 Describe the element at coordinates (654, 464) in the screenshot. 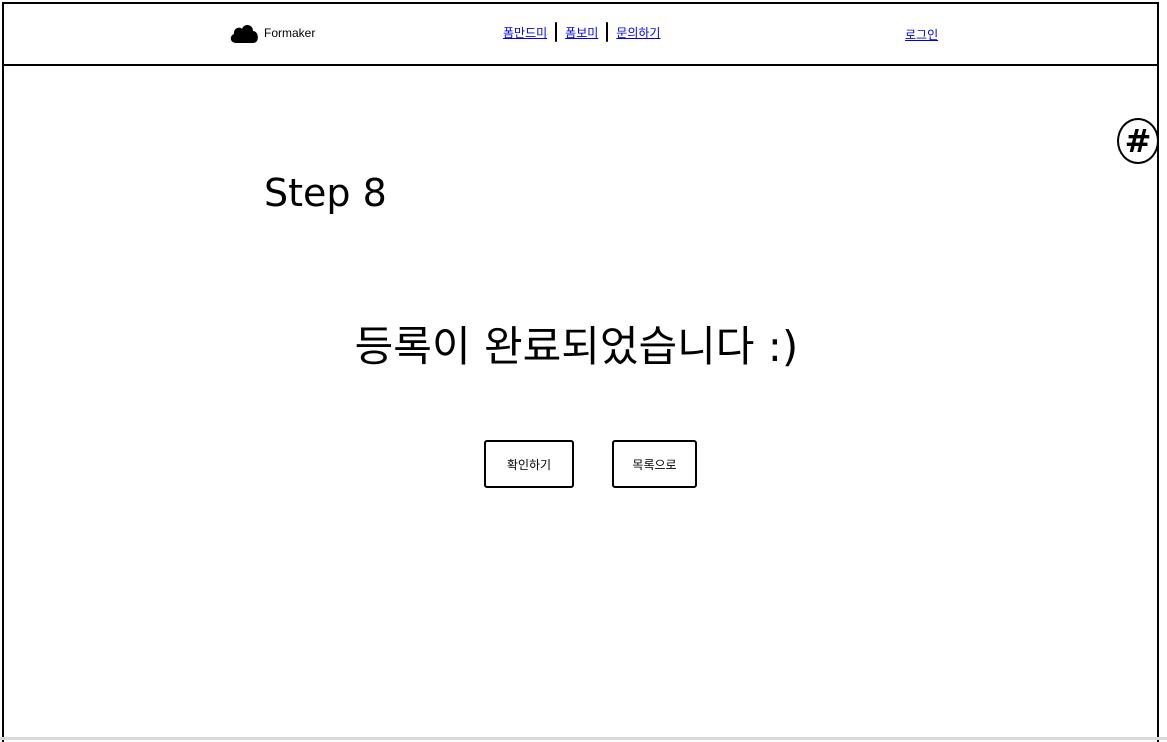

I see `back-to-list-button: 목록으로` at that location.